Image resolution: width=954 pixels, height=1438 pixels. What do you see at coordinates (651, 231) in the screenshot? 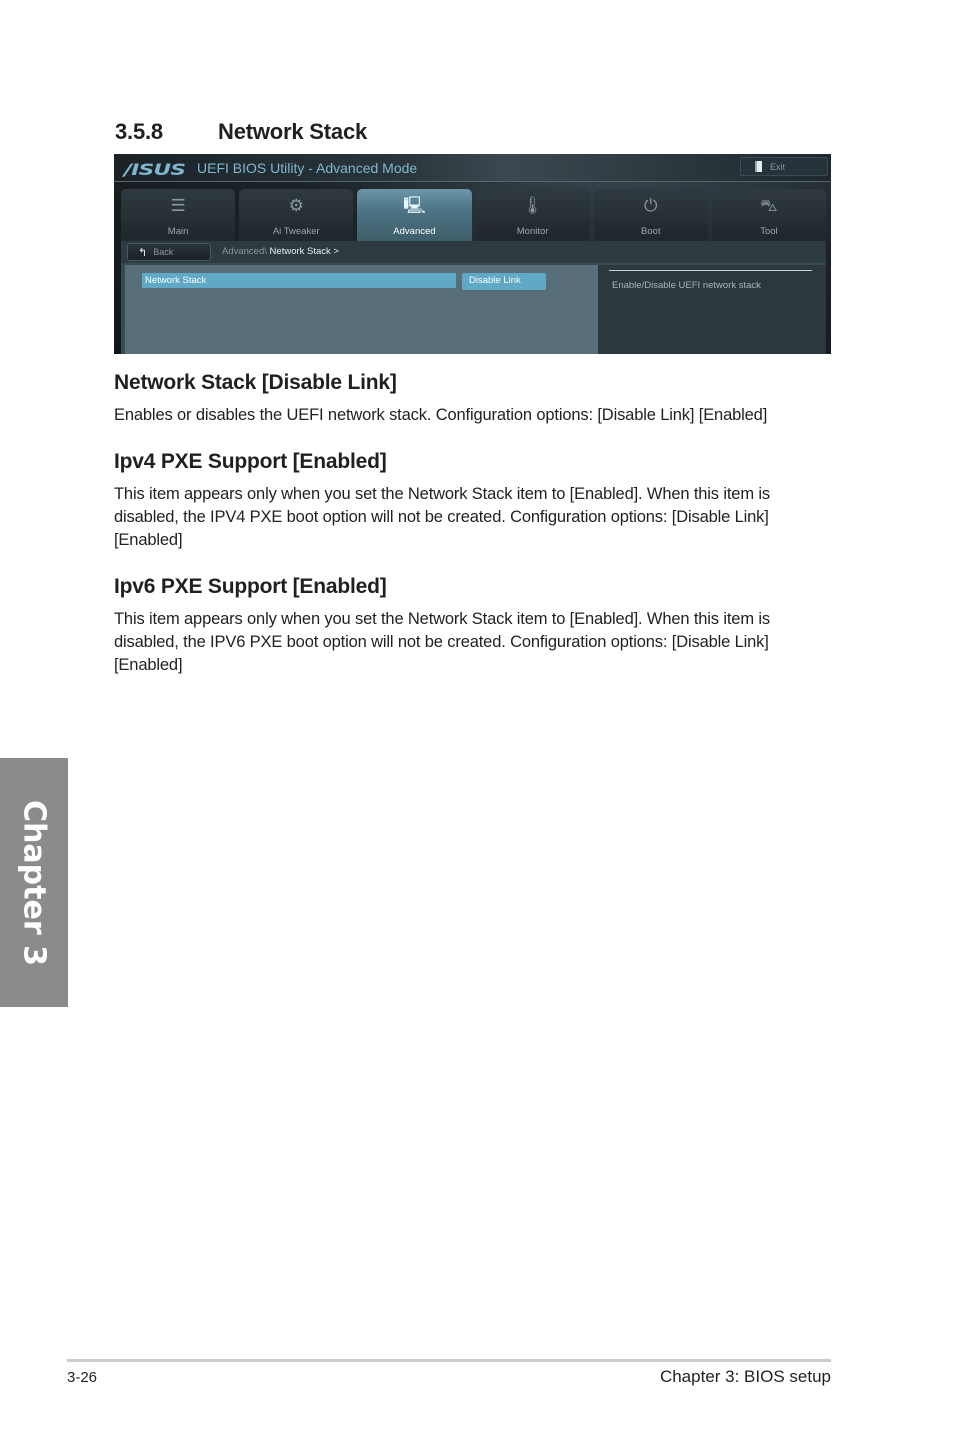
I see `tab-label: Boot` at bounding box center [651, 231].